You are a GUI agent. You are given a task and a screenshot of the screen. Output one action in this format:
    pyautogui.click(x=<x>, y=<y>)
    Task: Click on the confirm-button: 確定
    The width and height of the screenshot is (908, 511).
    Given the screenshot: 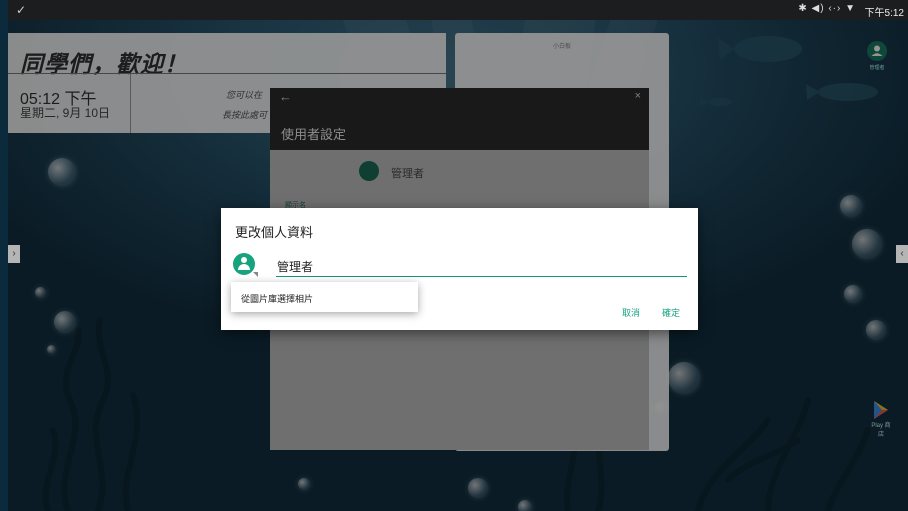 What is the action you would take?
    pyautogui.click(x=671, y=312)
    